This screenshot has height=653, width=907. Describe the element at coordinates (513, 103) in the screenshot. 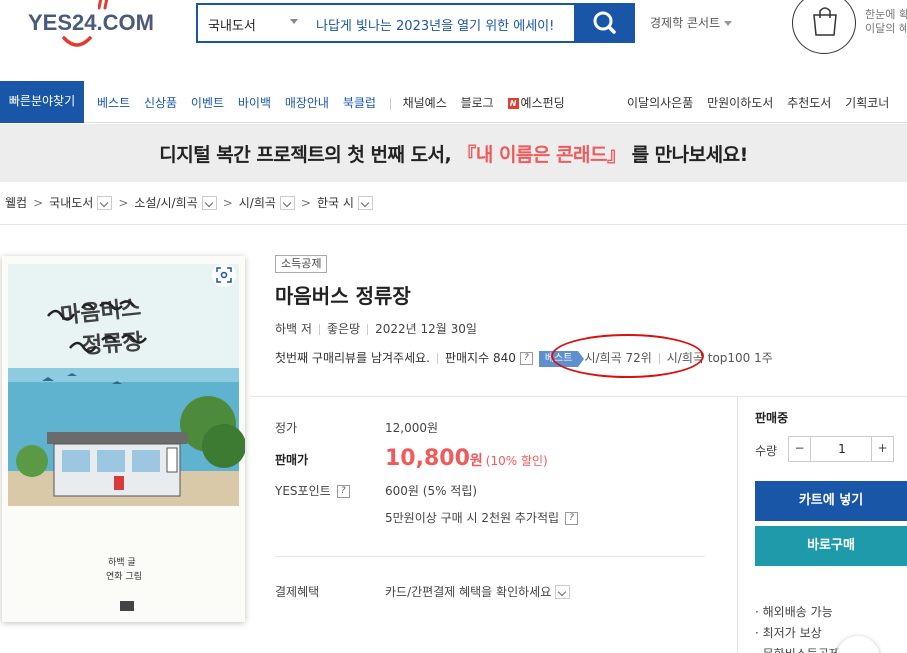

I see `new-badge-icon: N` at that location.